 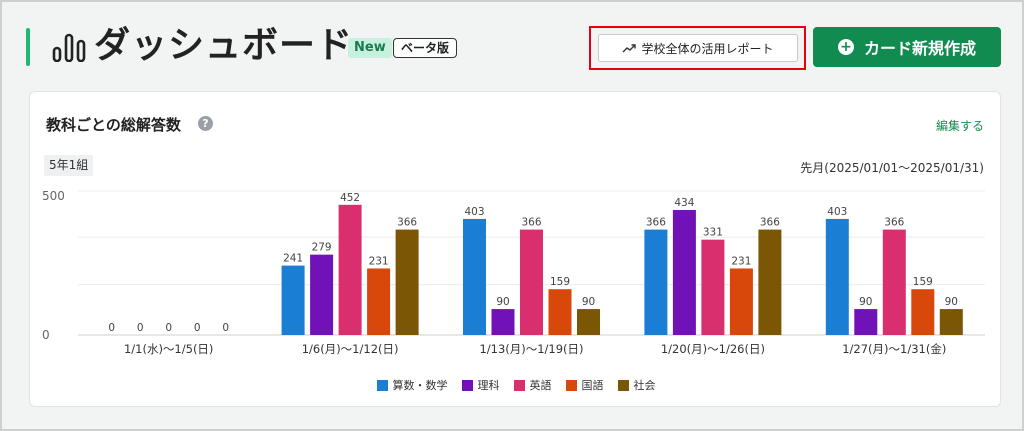 I want to click on create-card-label: カード新規作成, so click(x=919, y=48).